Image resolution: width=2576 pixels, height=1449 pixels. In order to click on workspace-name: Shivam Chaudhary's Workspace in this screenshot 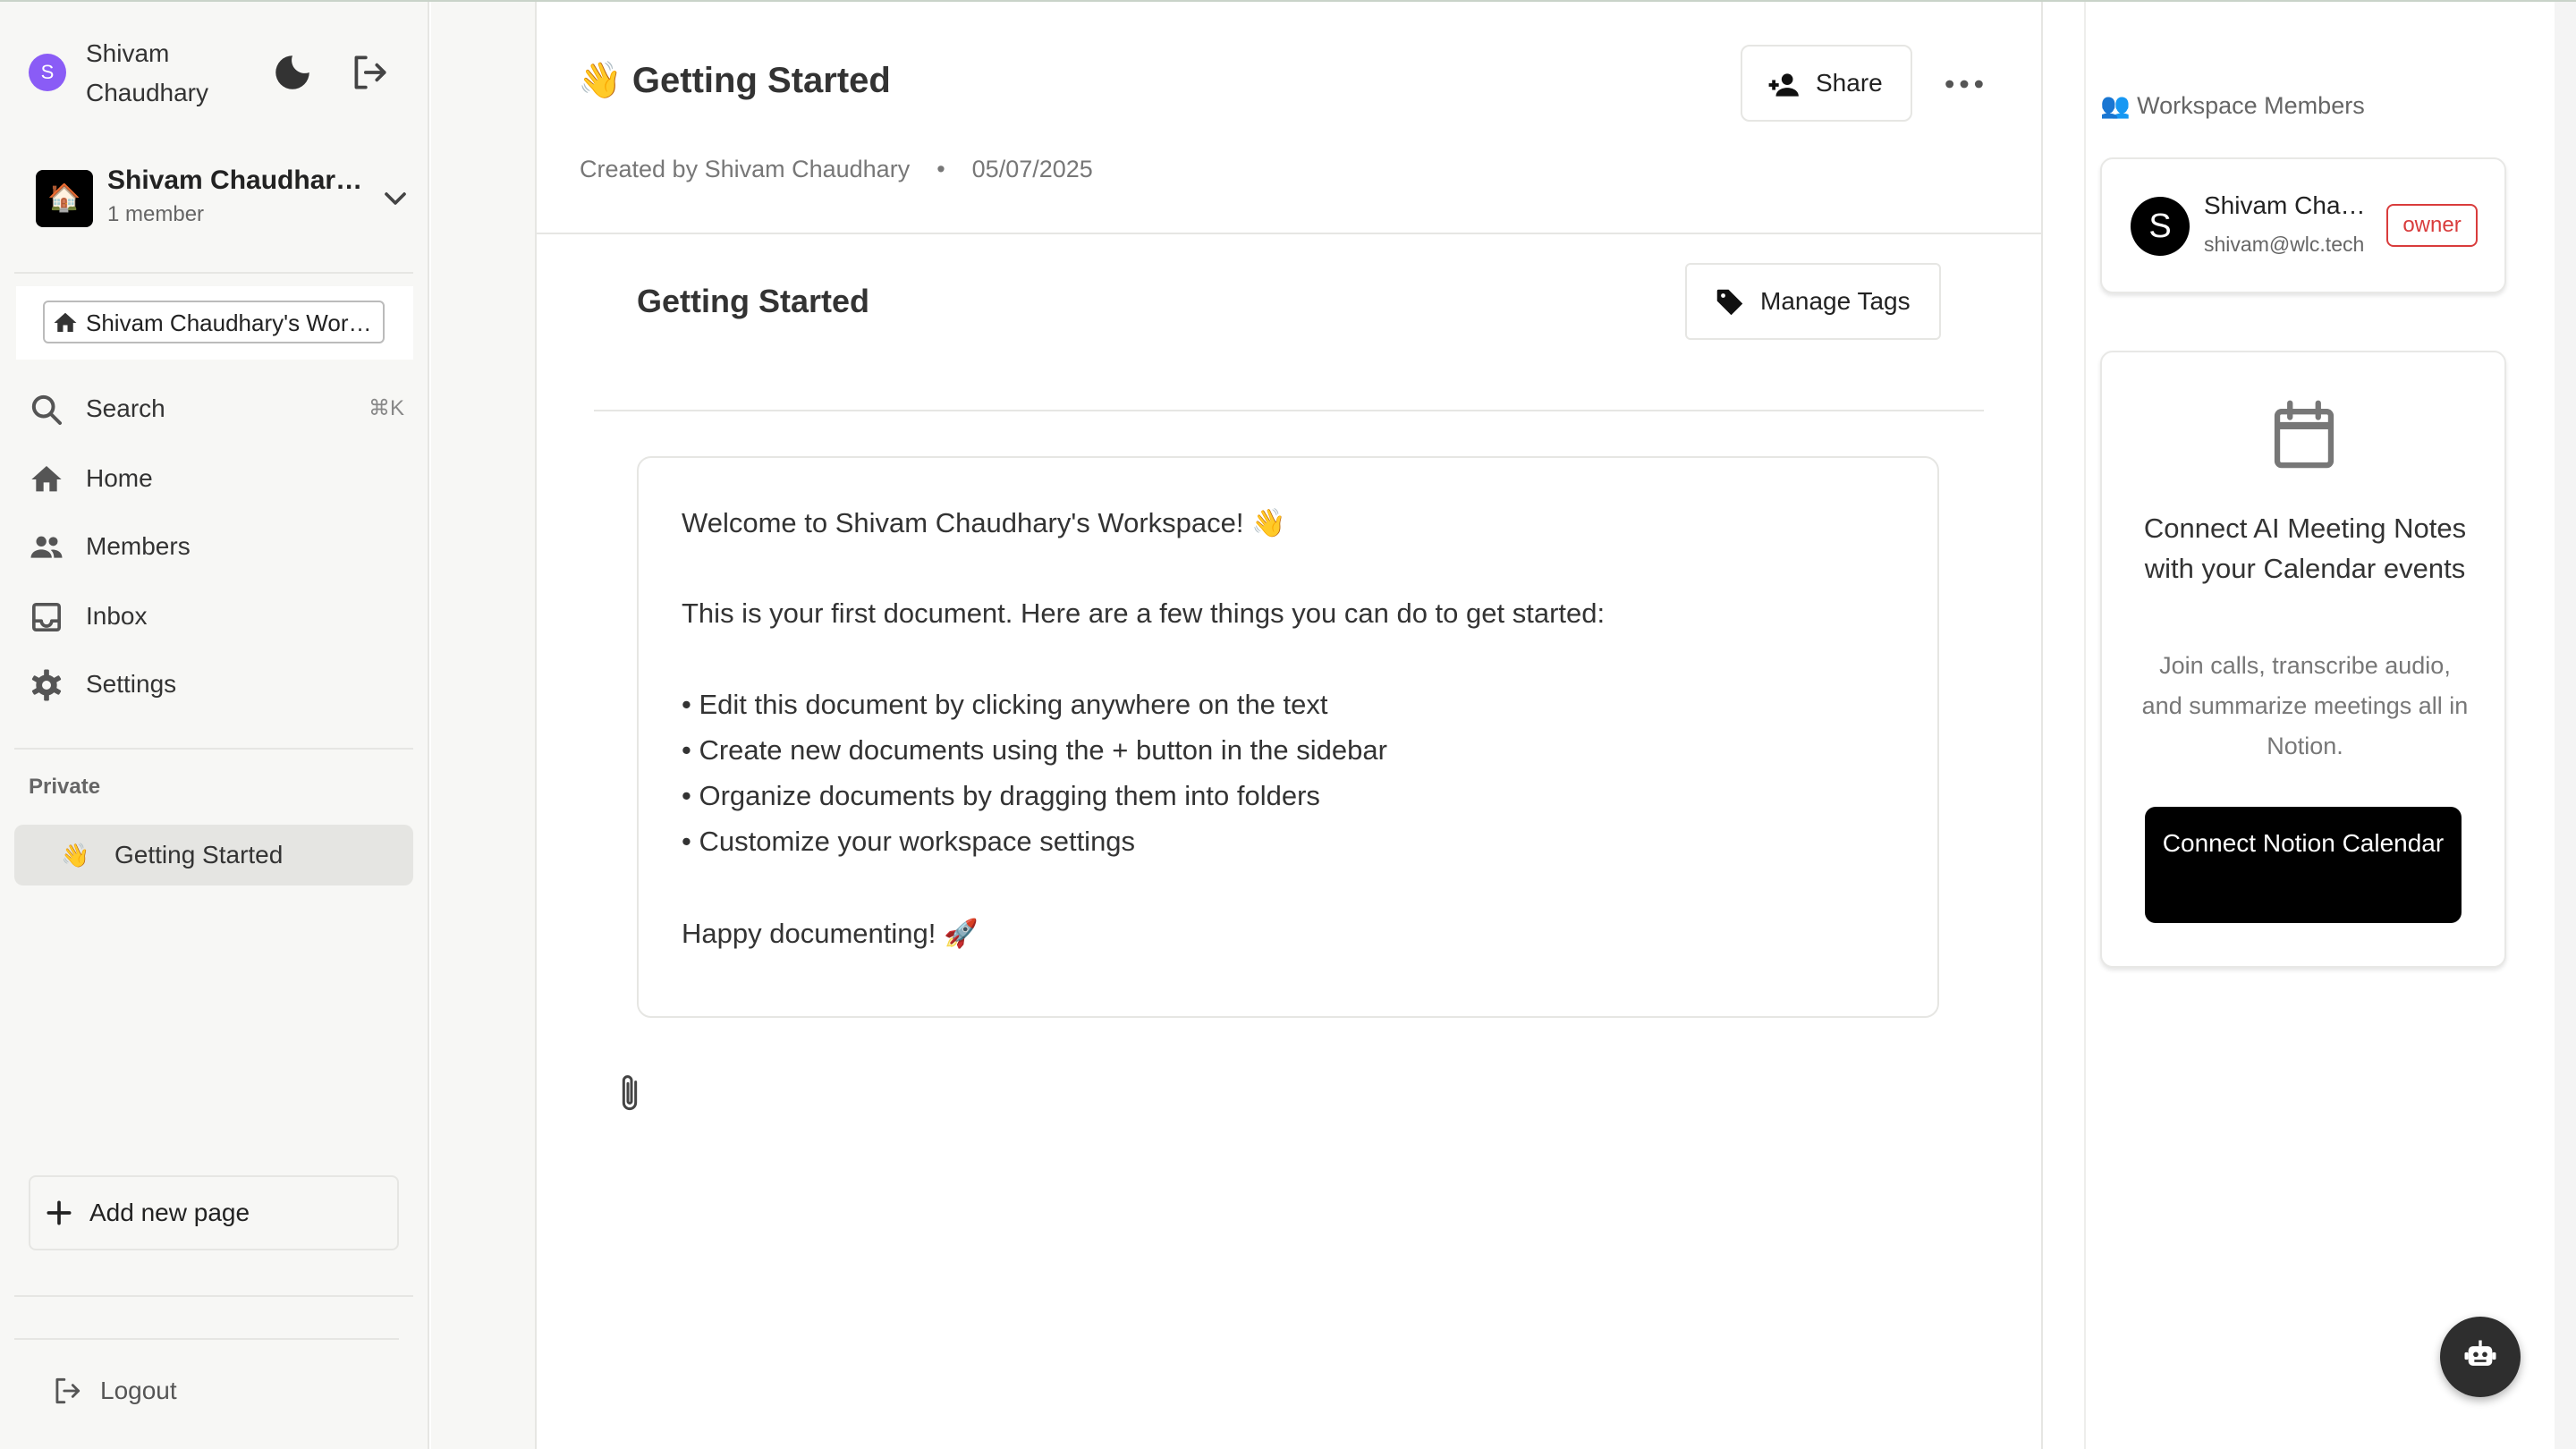, I will do `click(241, 180)`.